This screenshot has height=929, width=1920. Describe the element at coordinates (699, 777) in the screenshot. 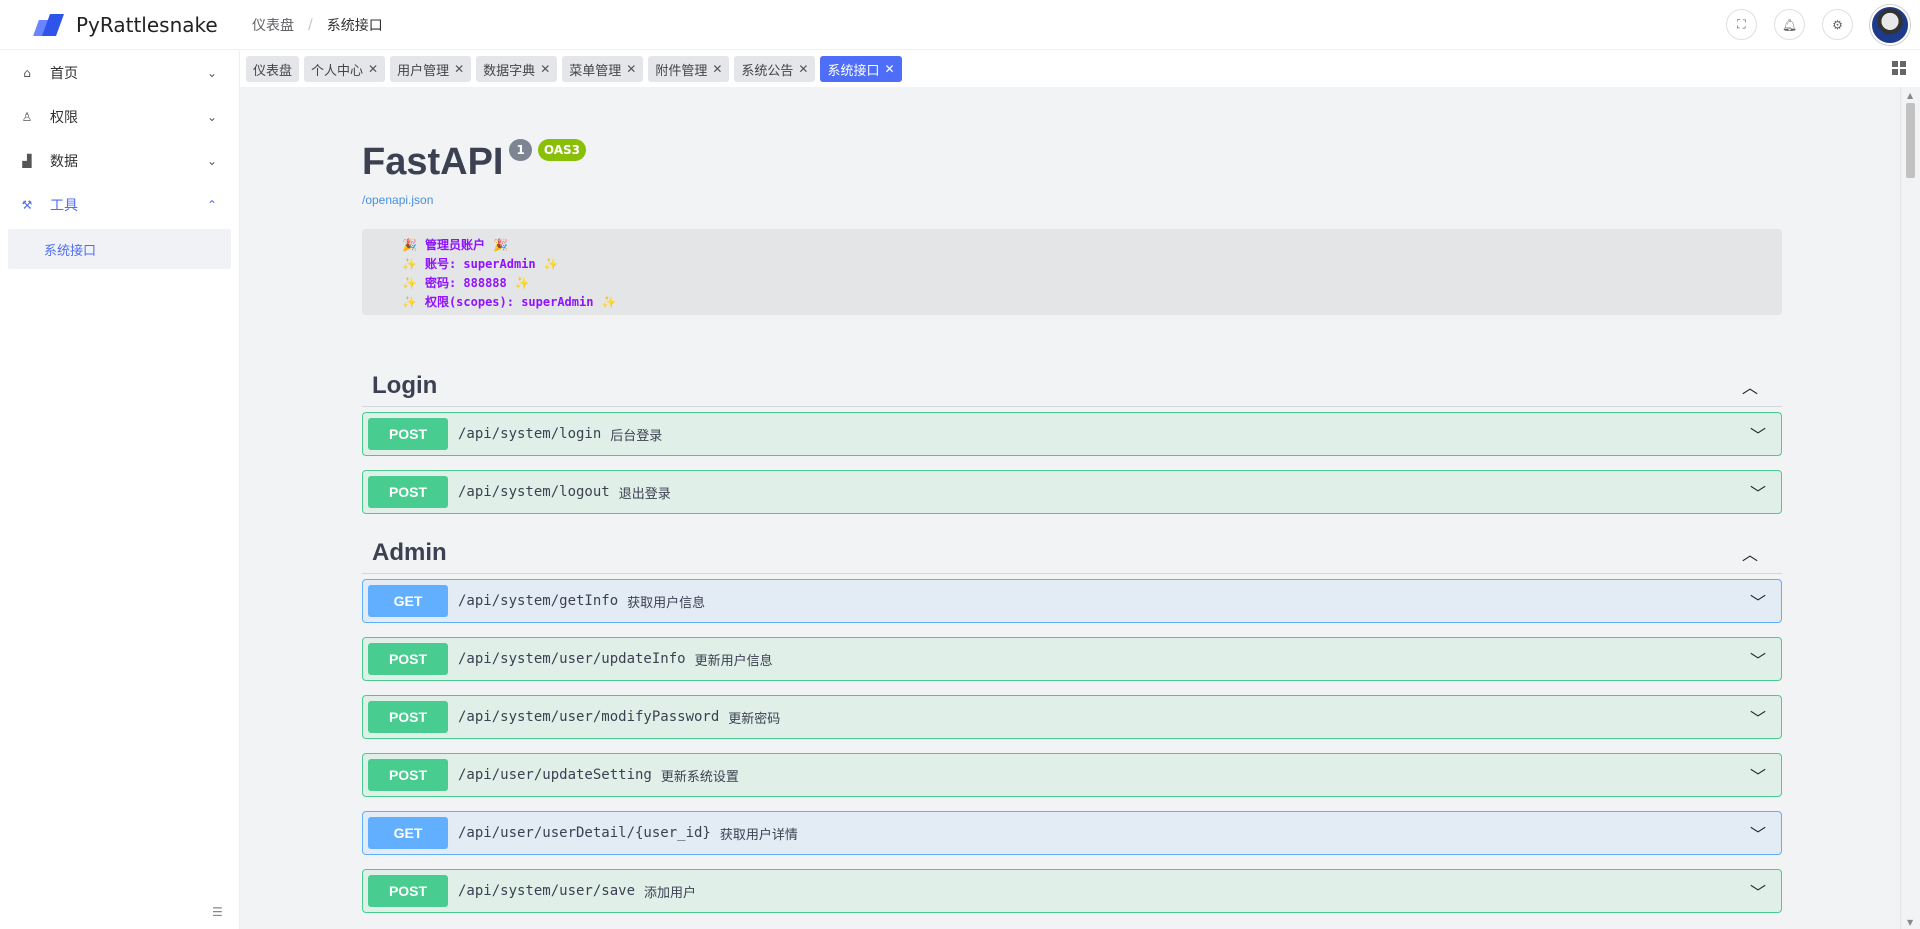

I see `operation-summary: 更新系统设置` at that location.